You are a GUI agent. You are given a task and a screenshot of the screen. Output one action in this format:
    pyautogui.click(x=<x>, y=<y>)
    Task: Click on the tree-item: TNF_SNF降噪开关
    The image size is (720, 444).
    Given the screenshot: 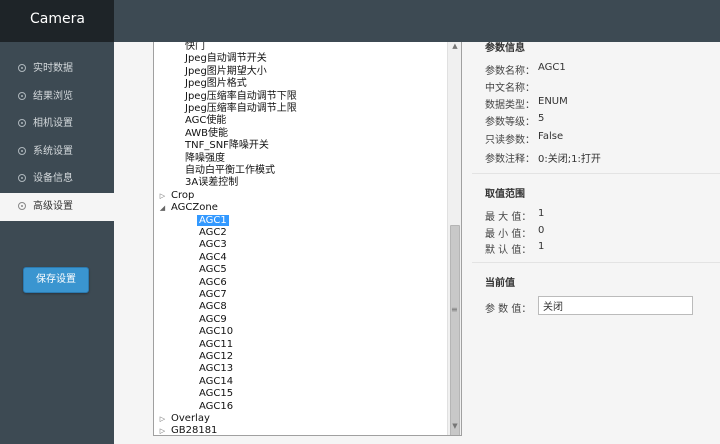 What is the action you would take?
    pyautogui.click(x=227, y=146)
    